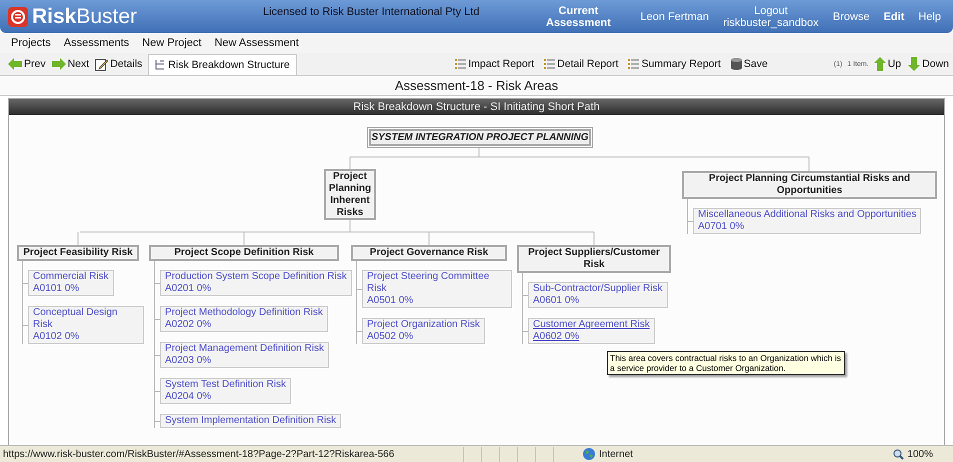 The image size is (953, 462). Describe the element at coordinates (429, 253) in the screenshot. I see `group-node: Project Governance Risk` at that location.